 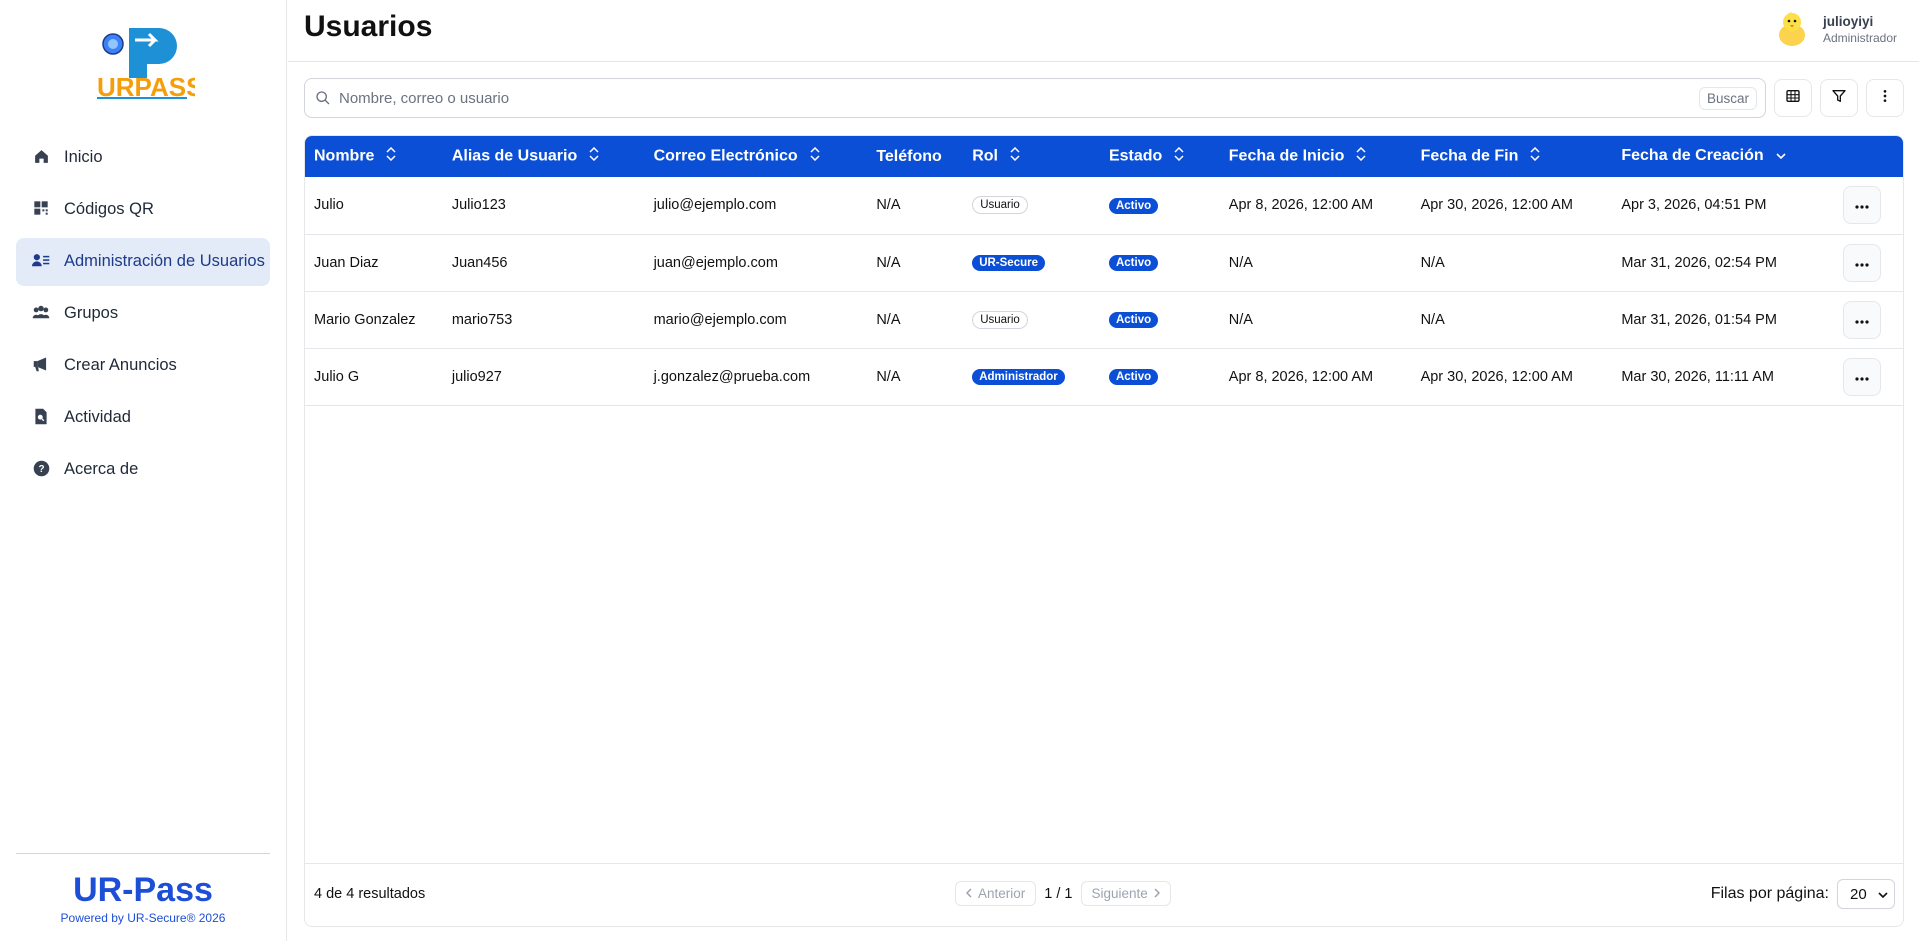 I want to click on sidebar-item-codigos-qr: Códigos QR, so click(x=143, y=210).